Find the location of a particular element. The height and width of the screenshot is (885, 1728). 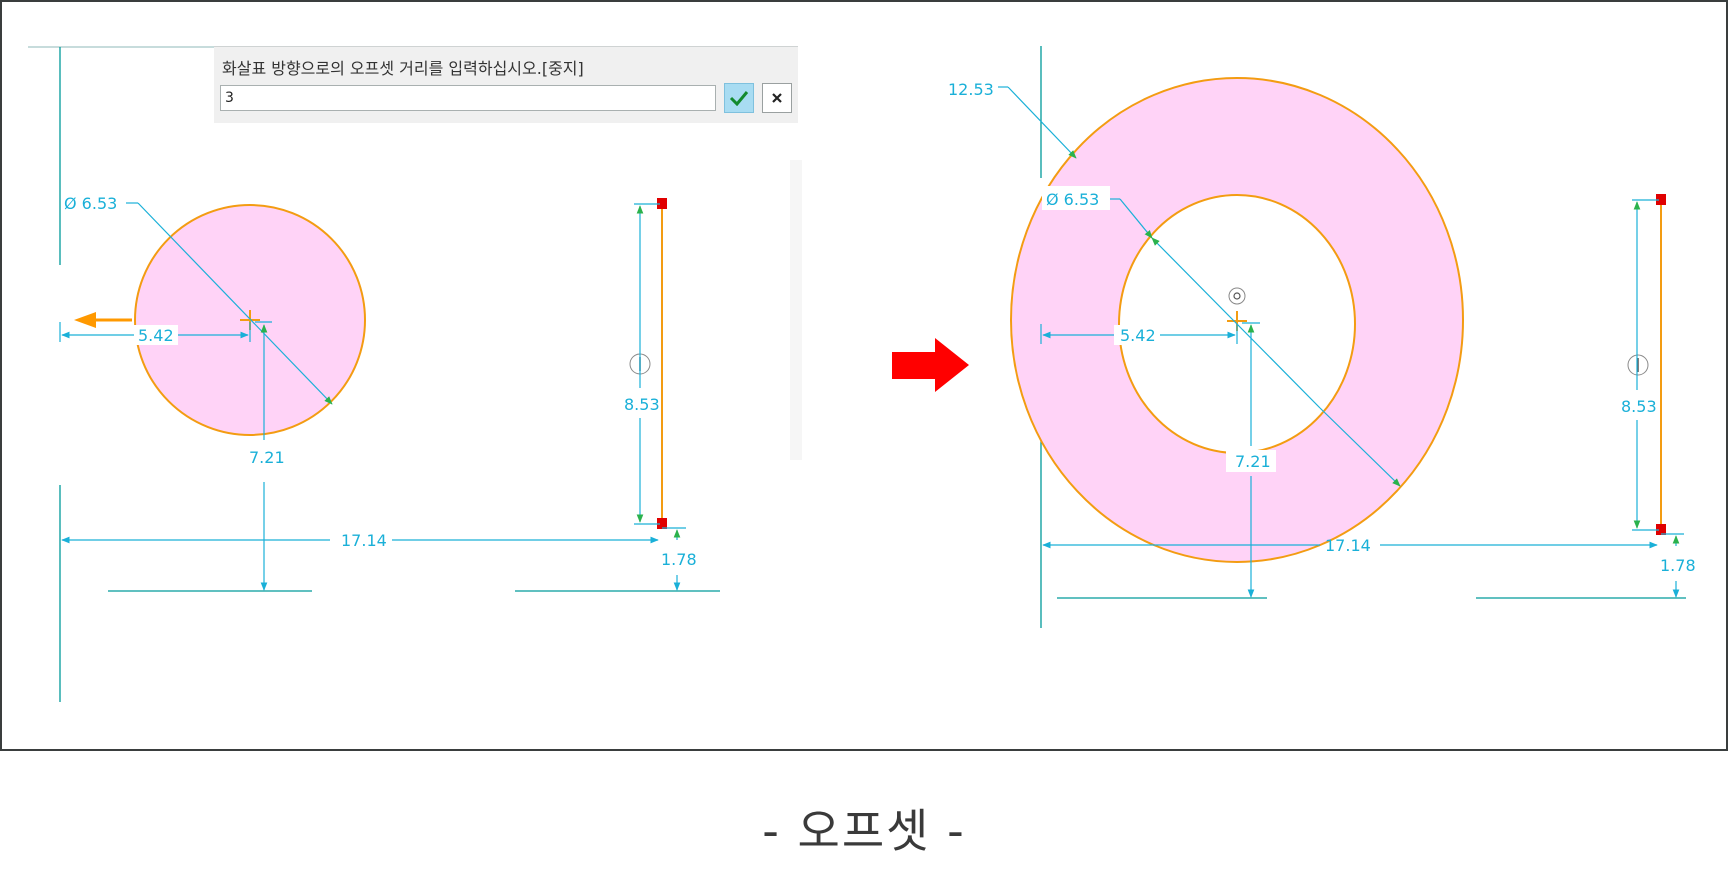

figure-caption: - 오프셋 - is located at coordinates (864, 831).